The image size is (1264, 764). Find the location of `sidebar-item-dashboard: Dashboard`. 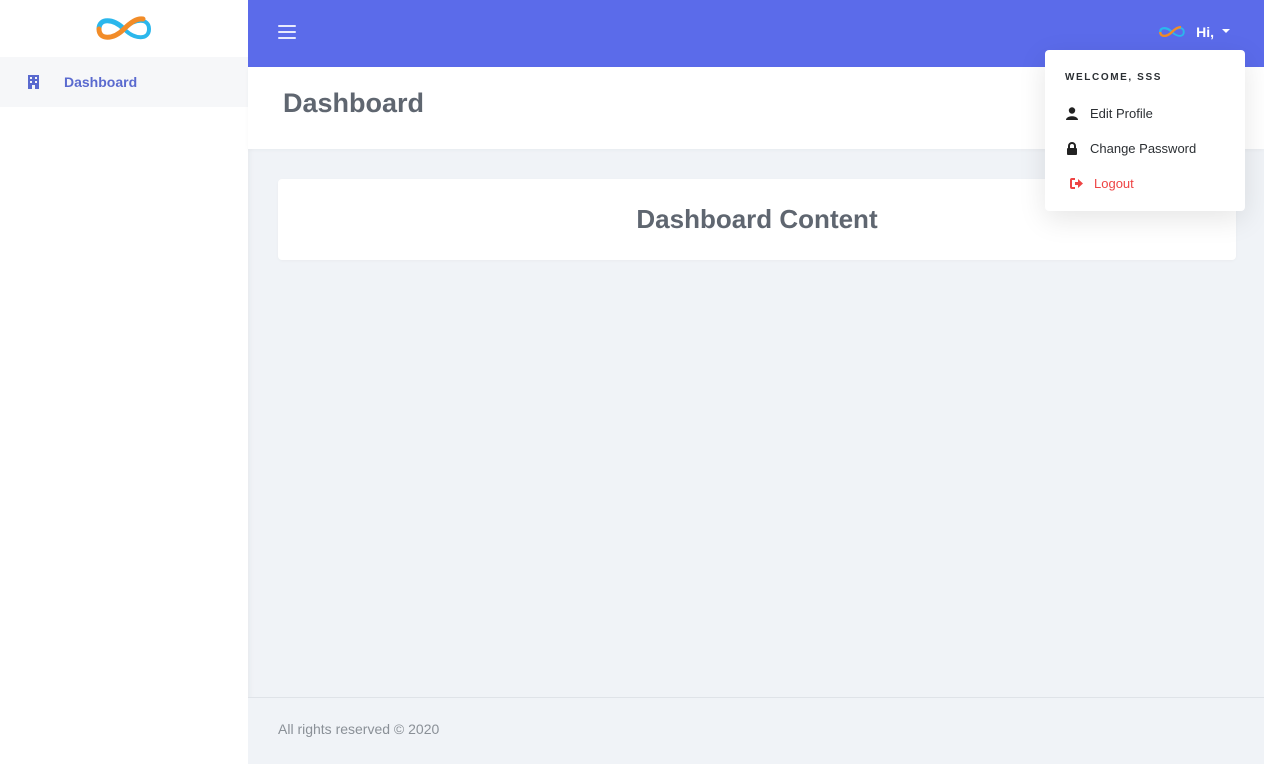

sidebar-item-dashboard: Dashboard is located at coordinates (124, 82).